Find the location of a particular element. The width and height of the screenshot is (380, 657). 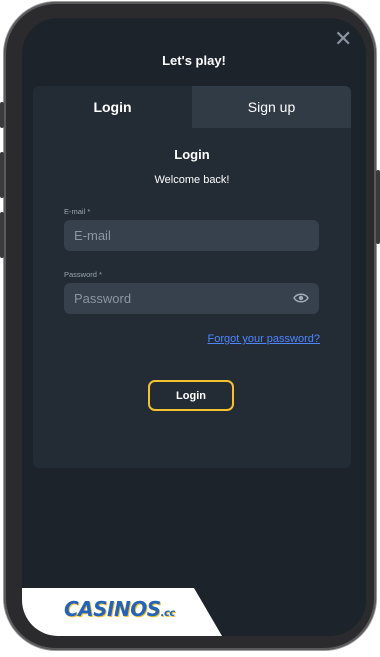

casinos-logo: CASINOS.cc is located at coordinates (119, 609).